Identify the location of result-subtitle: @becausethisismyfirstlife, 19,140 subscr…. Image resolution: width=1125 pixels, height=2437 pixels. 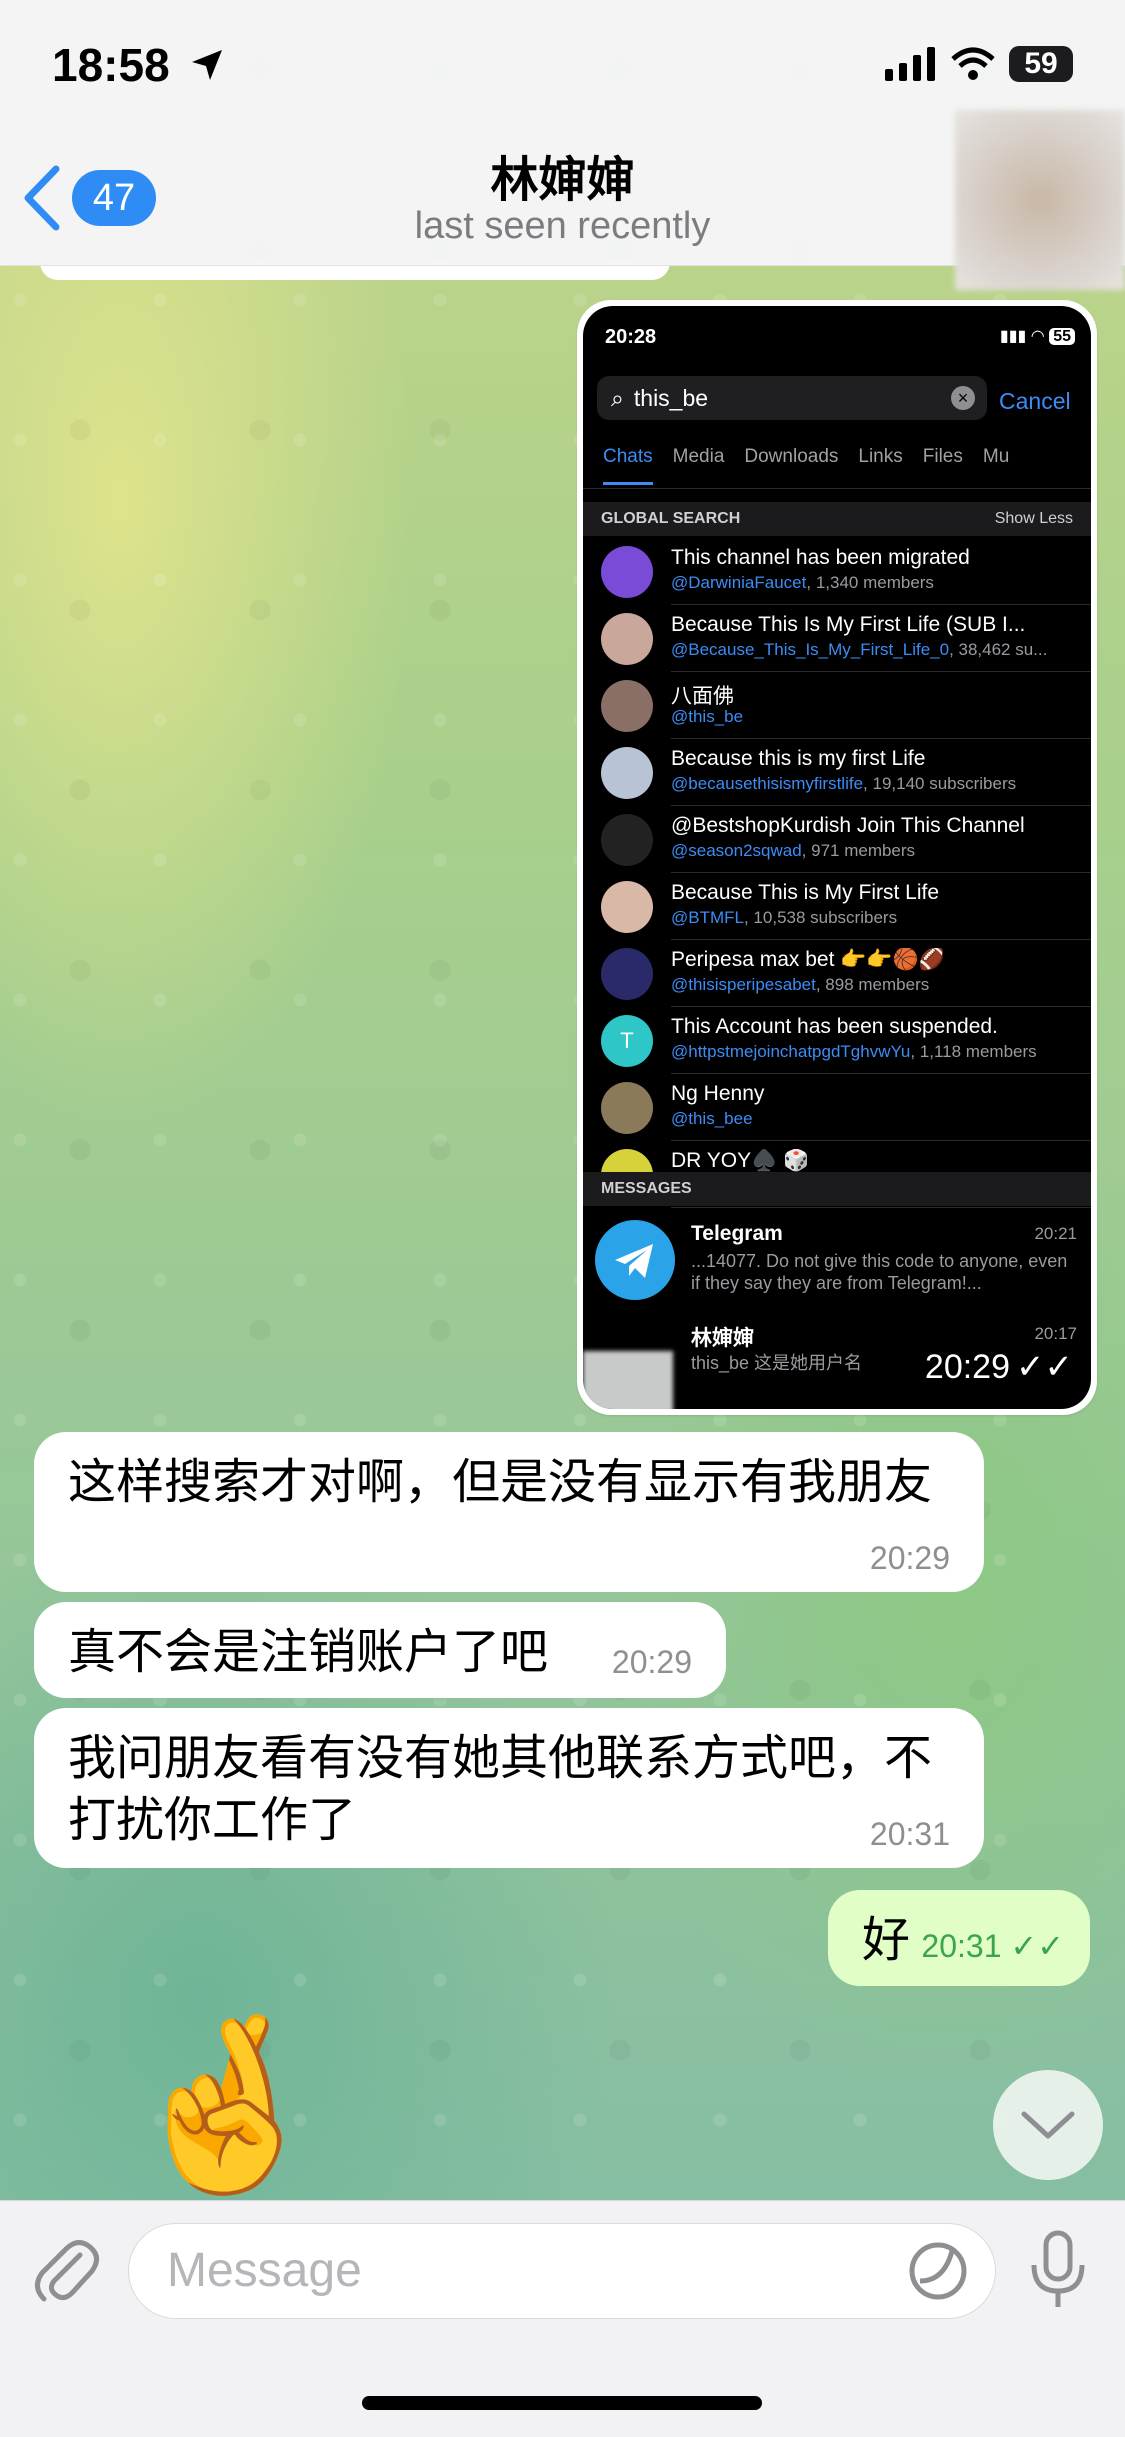
(881, 784).